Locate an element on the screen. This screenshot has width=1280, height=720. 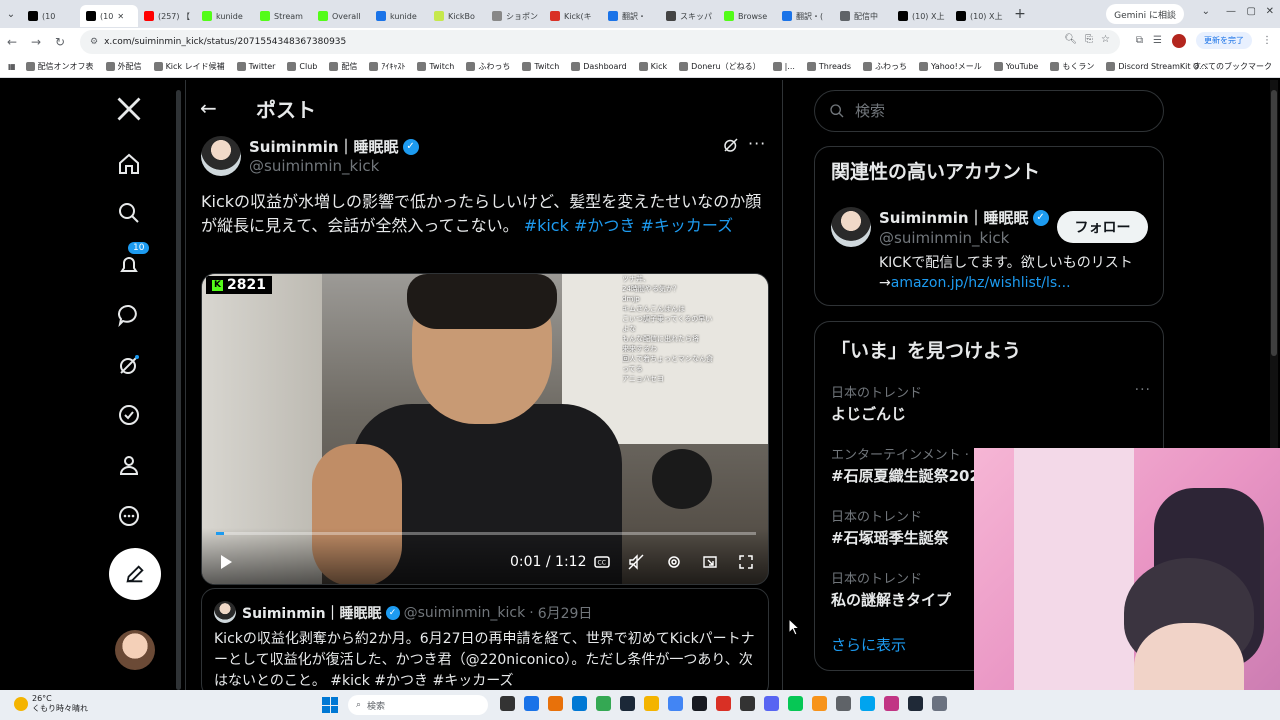
browser-tab: 翻訳・( is located at coordinates (805, 16).